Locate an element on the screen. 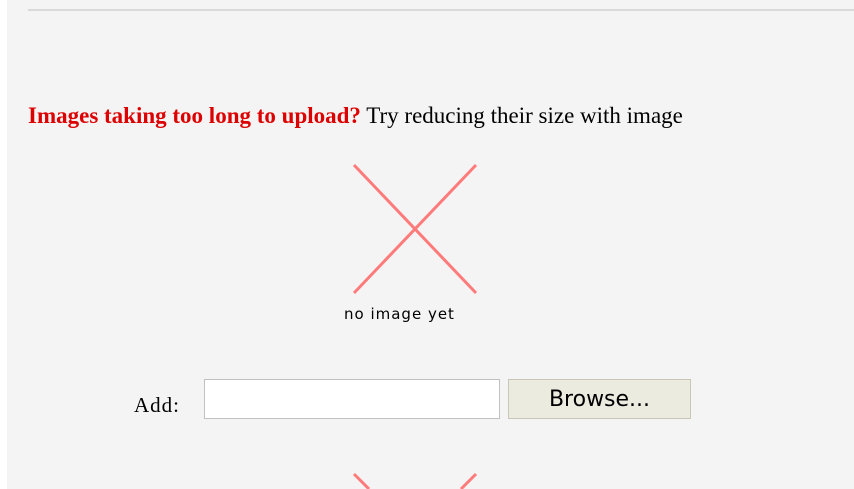 This screenshot has height=489, width=854. no-image-placeholder-icon is located at coordinates (415, 229).